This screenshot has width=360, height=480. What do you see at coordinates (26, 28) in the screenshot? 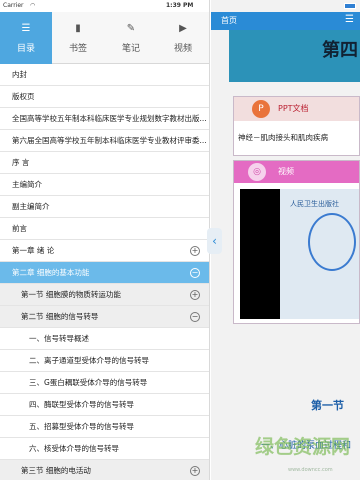
I see `list-icon: ☰` at bounding box center [26, 28].